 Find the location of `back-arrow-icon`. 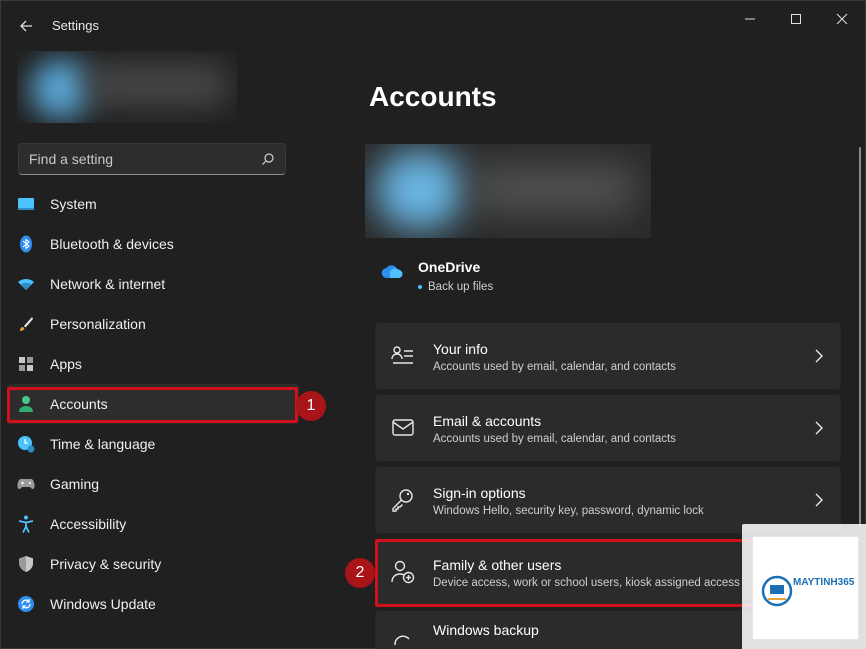

back-arrow-icon is located at coordinates (26, 26).